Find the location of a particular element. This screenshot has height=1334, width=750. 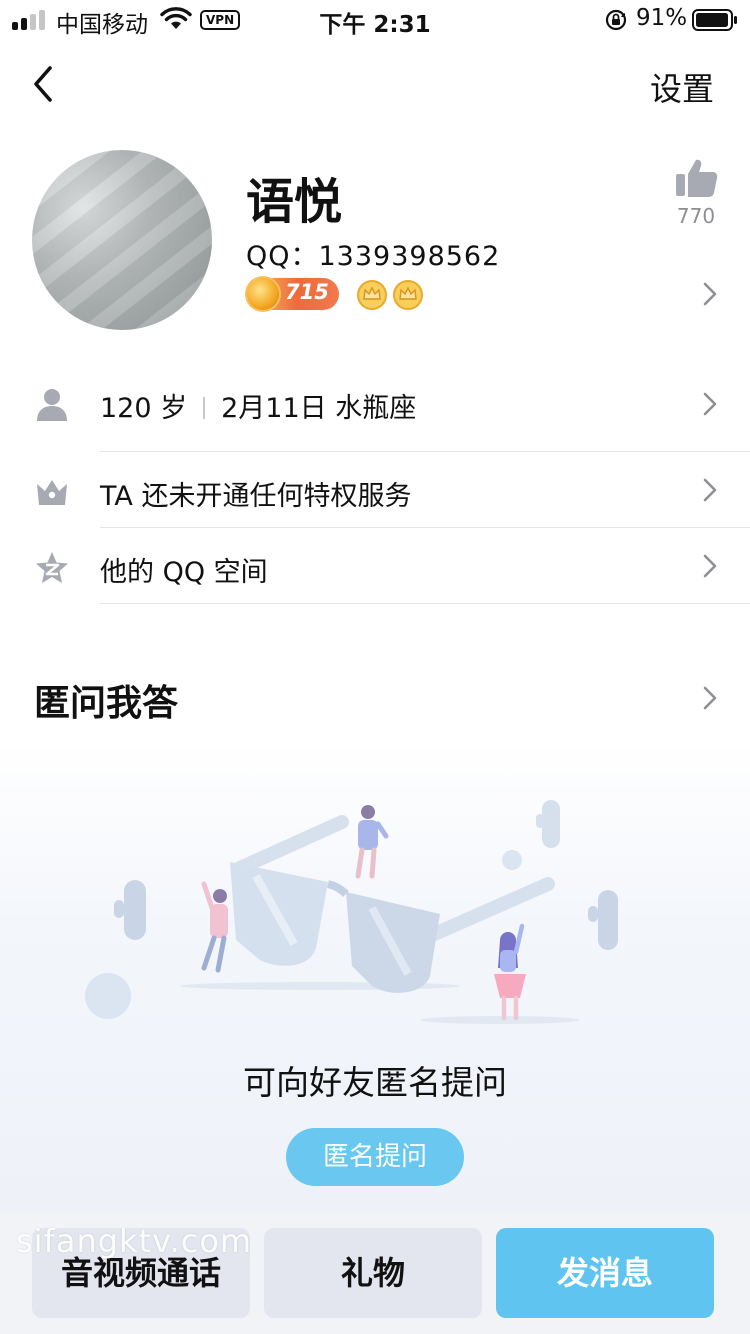

birthday-label: 2月11日 水瓶座 is located at coordinates (319, 408).